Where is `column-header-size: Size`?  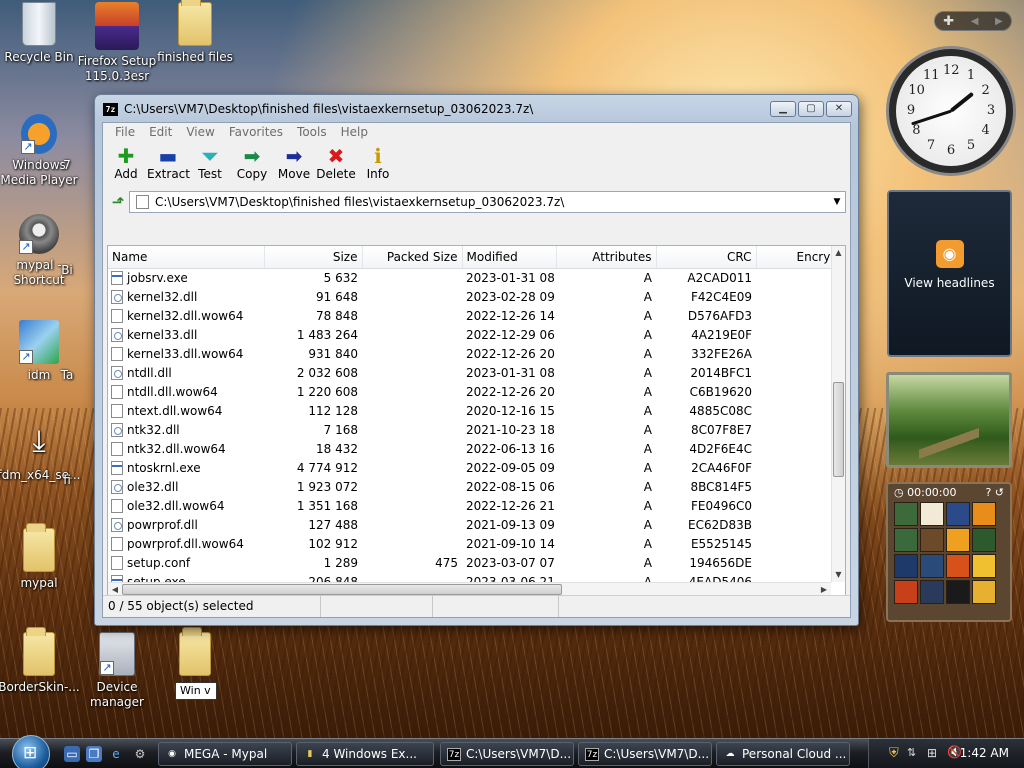 column-header-size: Size is located at coordinates (313, 257).